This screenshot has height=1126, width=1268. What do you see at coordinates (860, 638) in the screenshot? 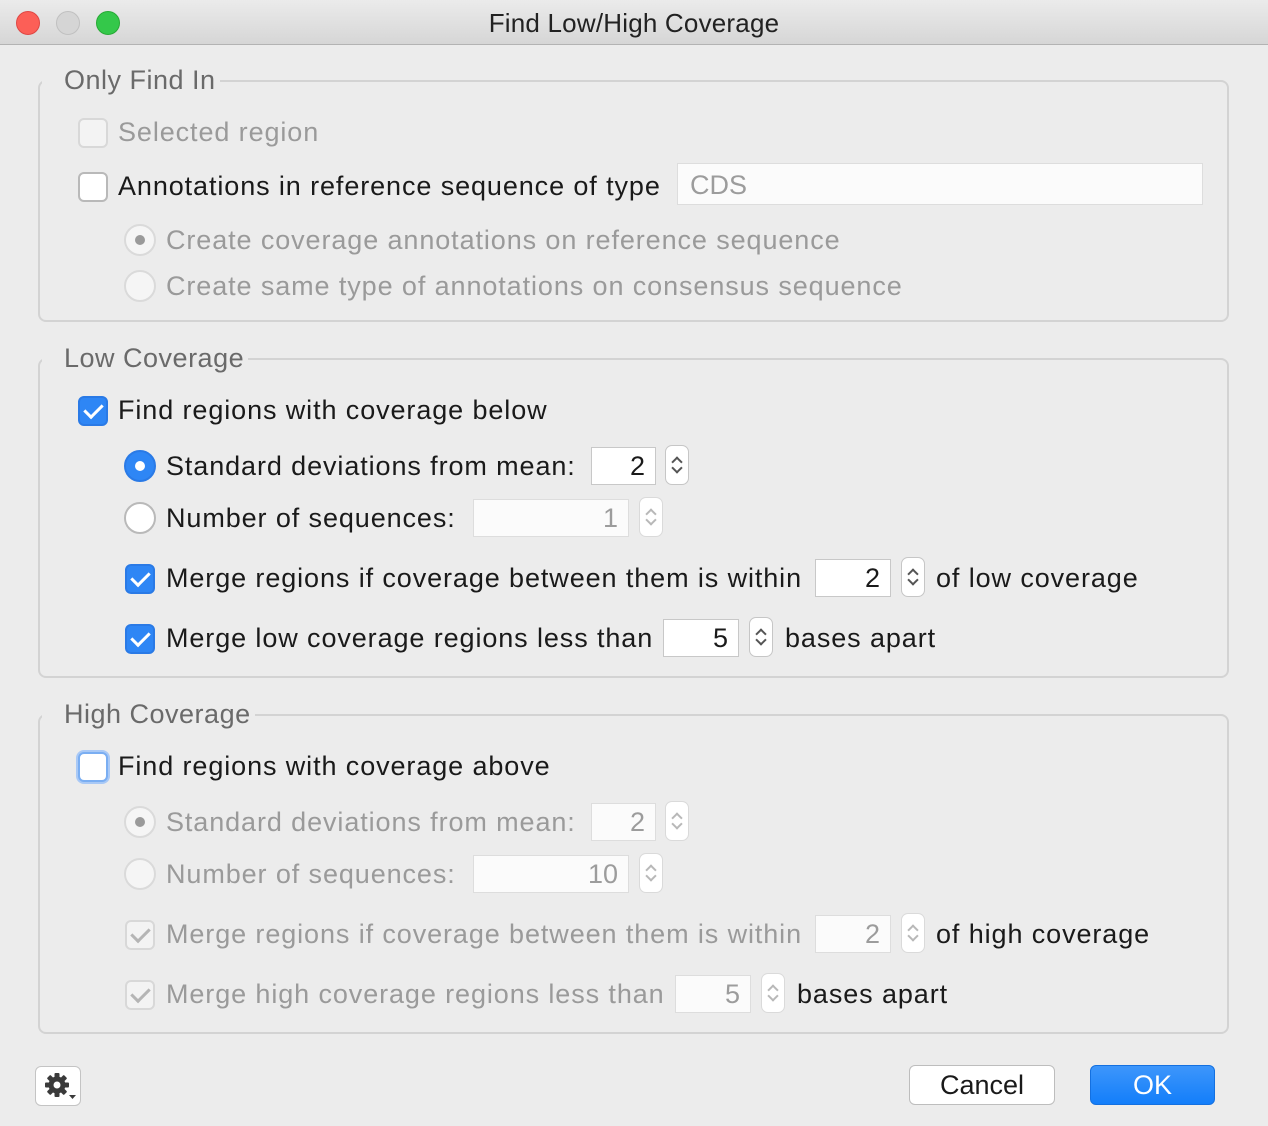
I see `low-merge-apart-suffix: bases apart` at bounding box center [860, 638].